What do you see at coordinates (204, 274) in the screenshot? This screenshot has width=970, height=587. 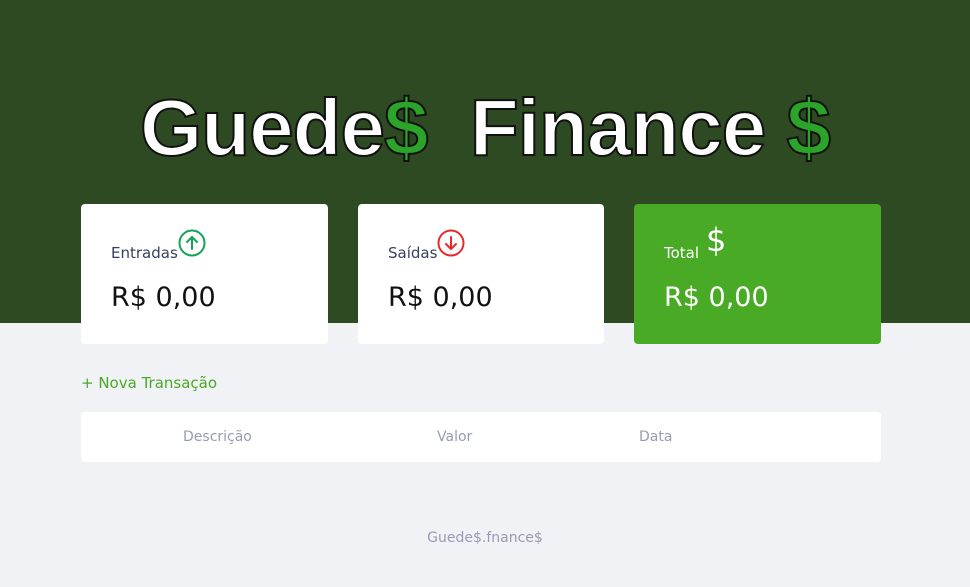 I see `income-card: Entradas R$ 0,00` at bounding box center [204, 274].